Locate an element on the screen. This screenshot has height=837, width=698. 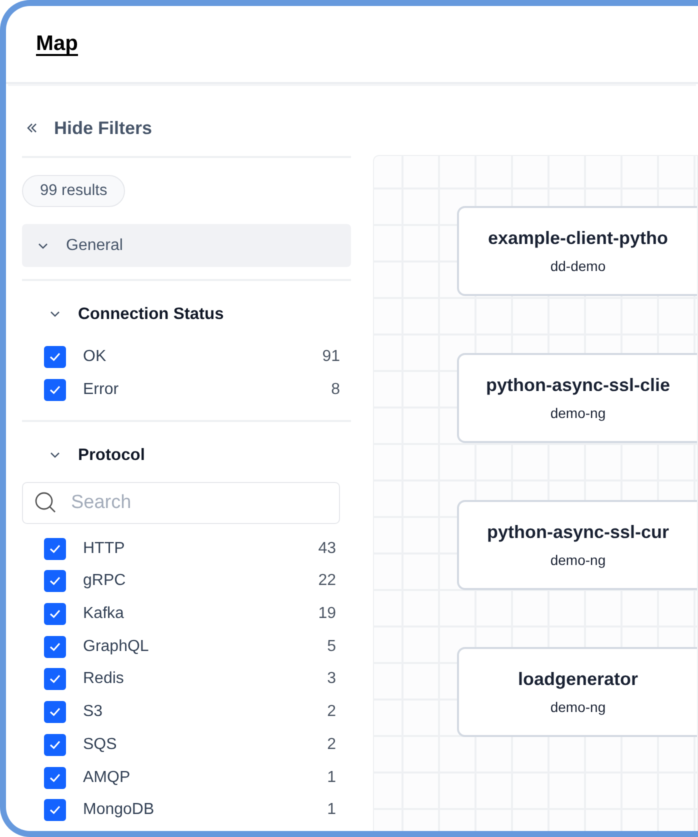
option-label: GraphQL is located at coordinates (116, 647).